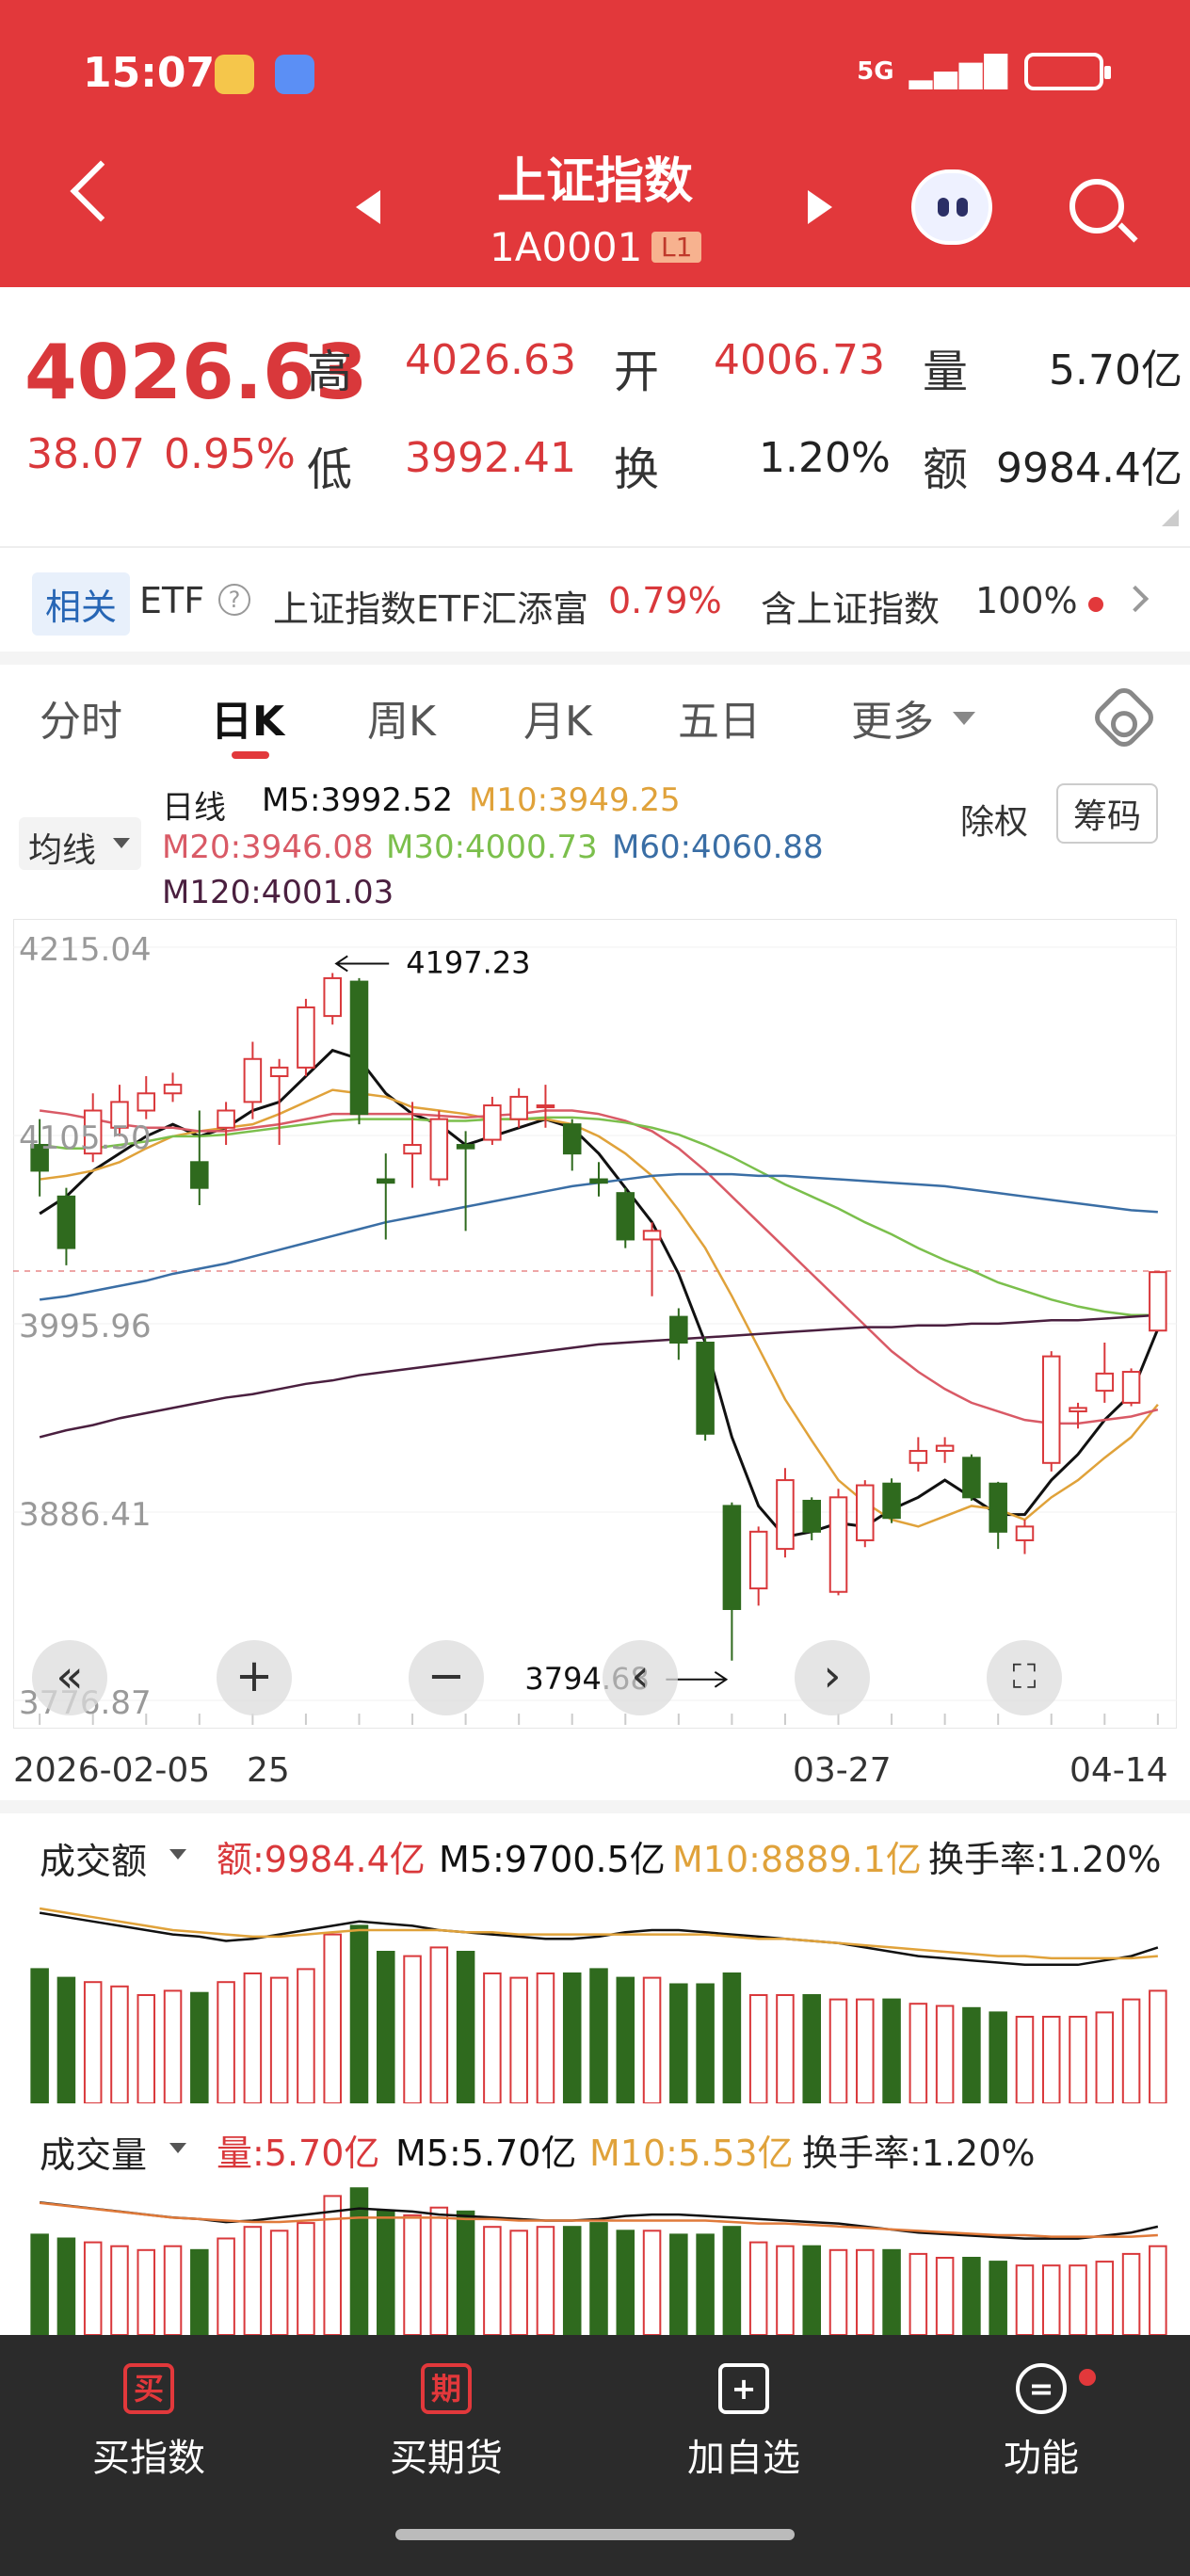 This screenshot has width=1190, height=2576. What do you see at coordinates (234, 600) in the screenshot?
I see `help-icon: ?` at bounding box center [234, 600].